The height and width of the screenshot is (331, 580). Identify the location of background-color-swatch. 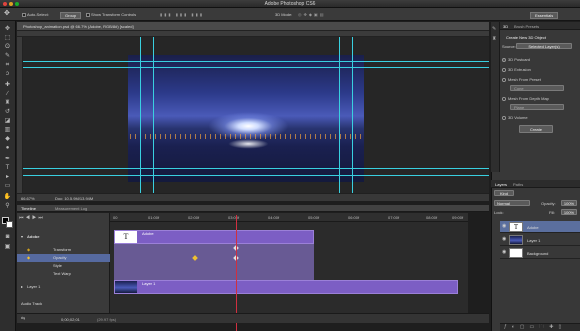
(9, 224).